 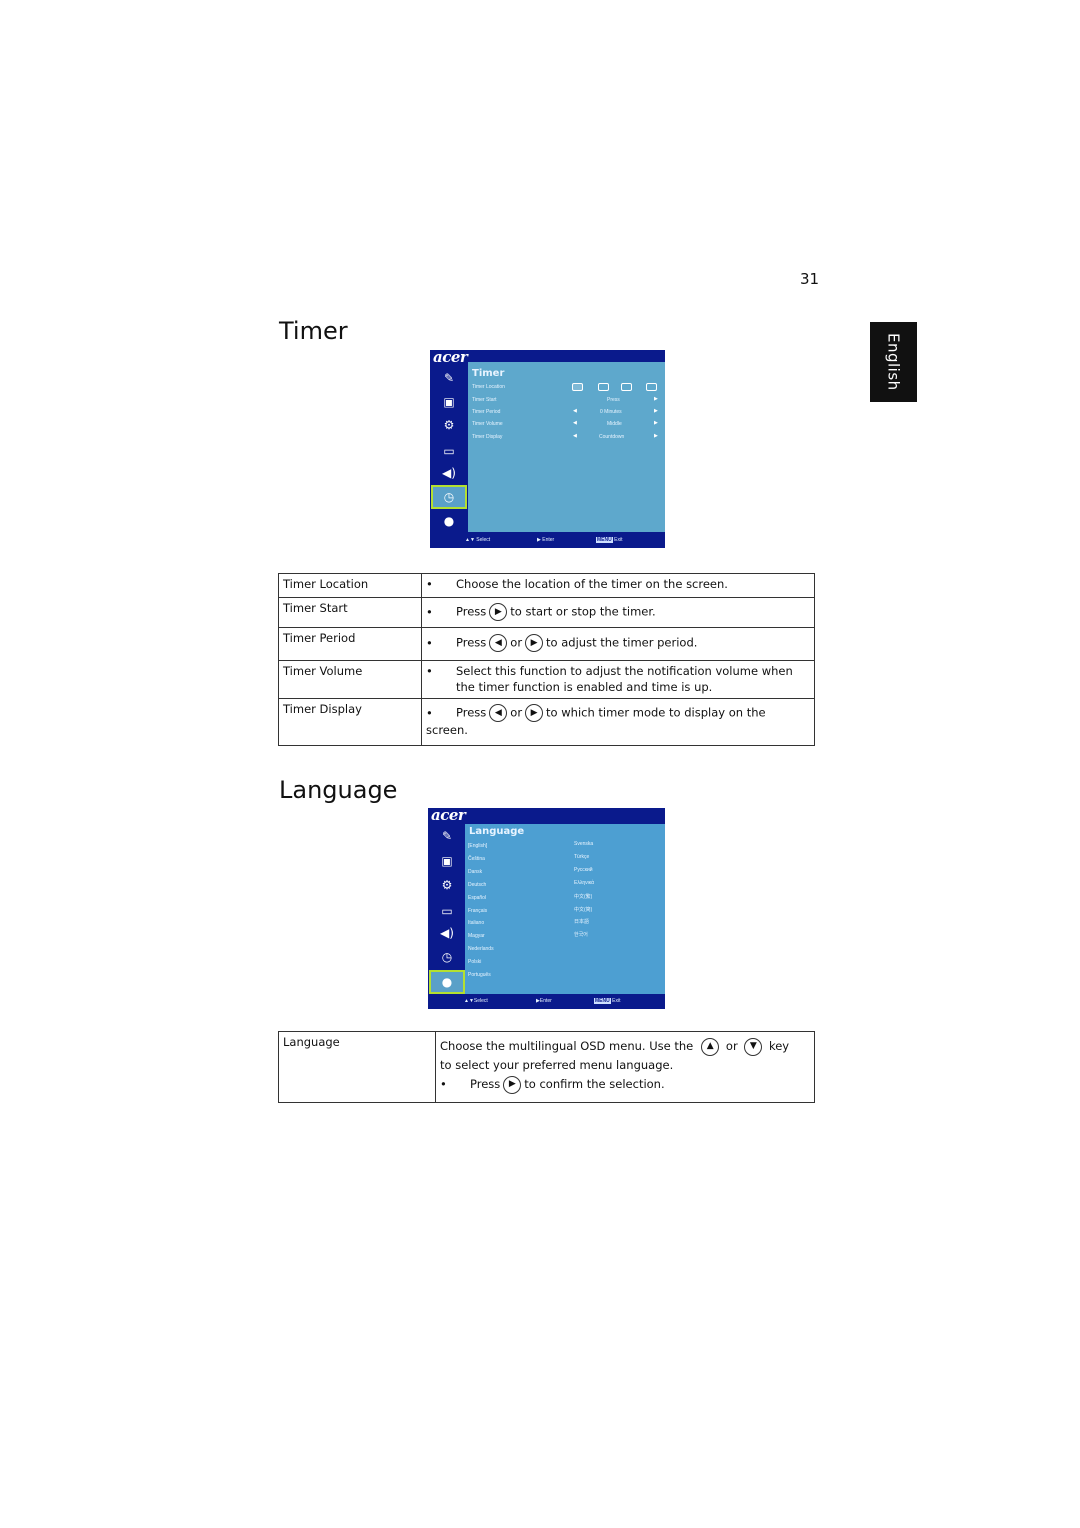 What do you see at coordinates (583, 909) in the screenshot?
I see `language-option: 中文(简)` at bounding box center [583, 909].